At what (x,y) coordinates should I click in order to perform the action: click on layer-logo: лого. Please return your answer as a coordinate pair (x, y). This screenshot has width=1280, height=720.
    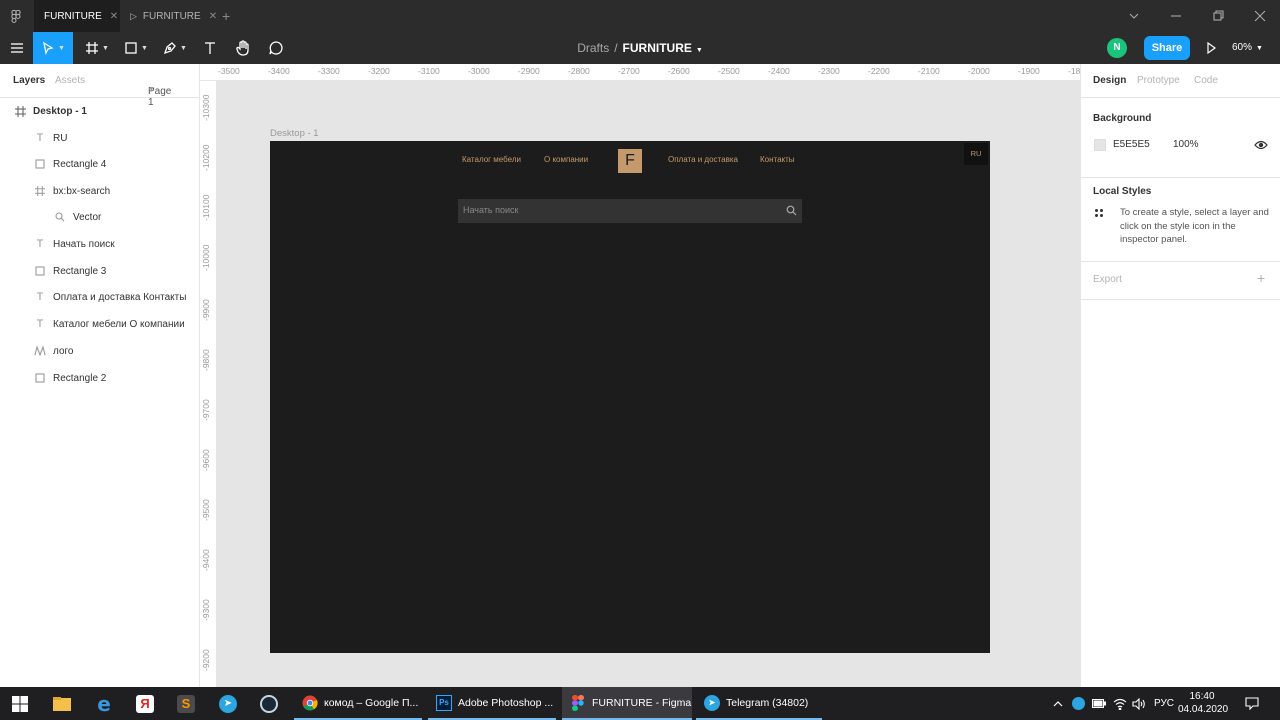
    Looking at the image, I should click on (100, 351).